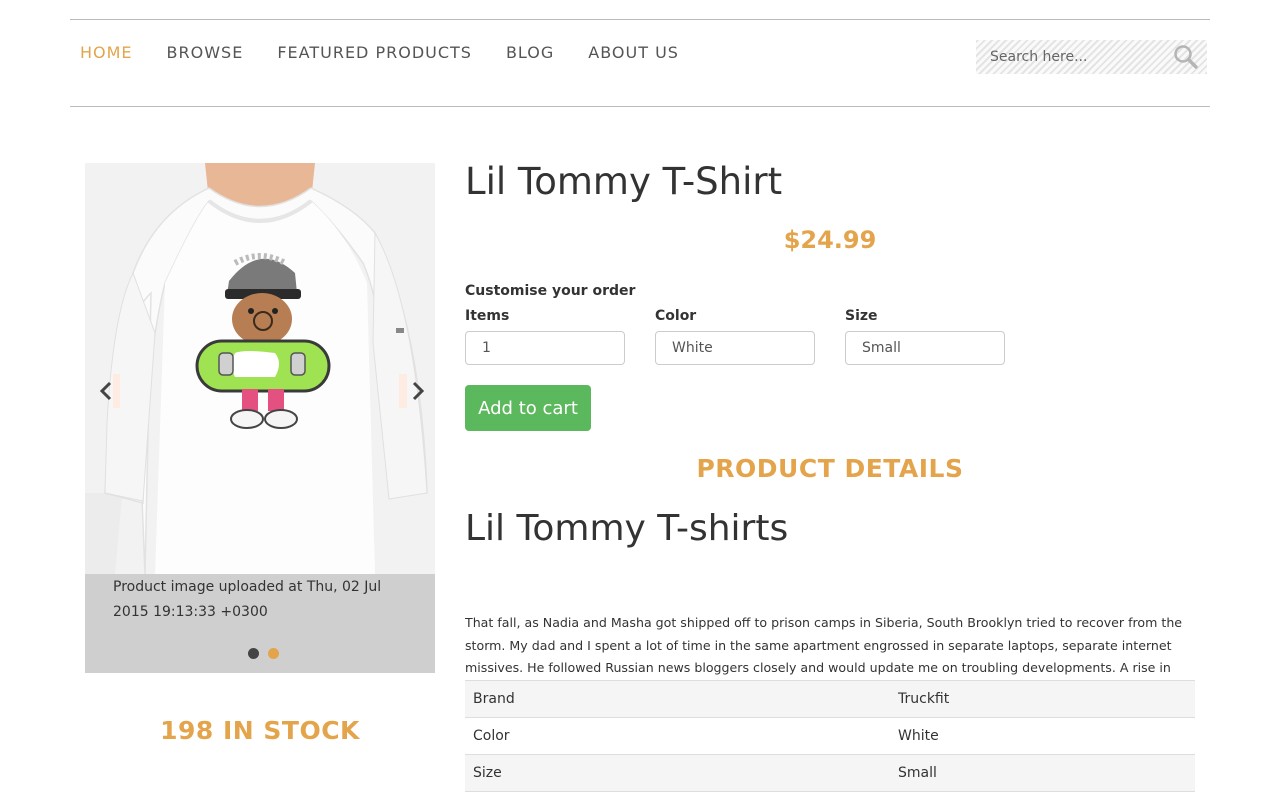 This screenshot has height=800, width=1280. I want to click on carousel-prev-button, so click(109, 391).